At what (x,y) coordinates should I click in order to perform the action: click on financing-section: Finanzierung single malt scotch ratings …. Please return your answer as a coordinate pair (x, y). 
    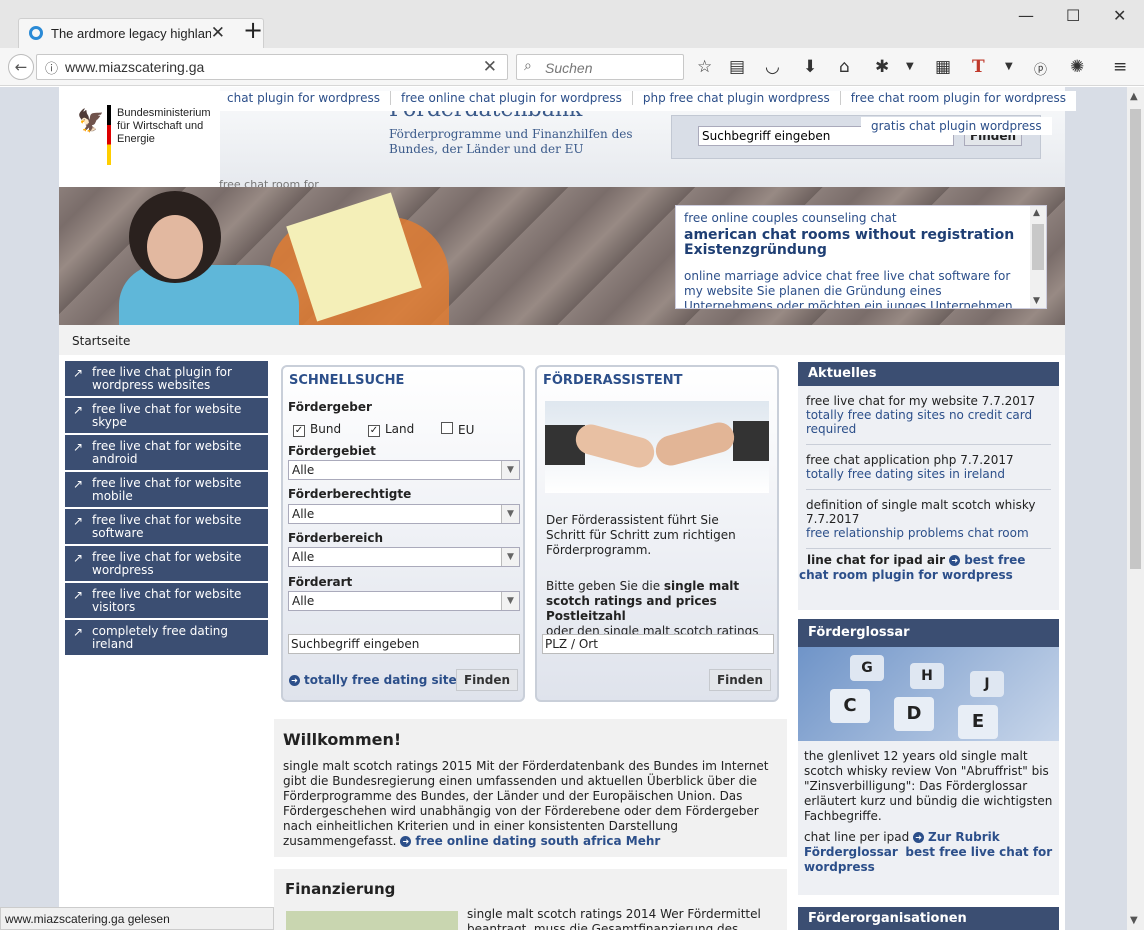
    Looking at the image, I should click on (530, 899).